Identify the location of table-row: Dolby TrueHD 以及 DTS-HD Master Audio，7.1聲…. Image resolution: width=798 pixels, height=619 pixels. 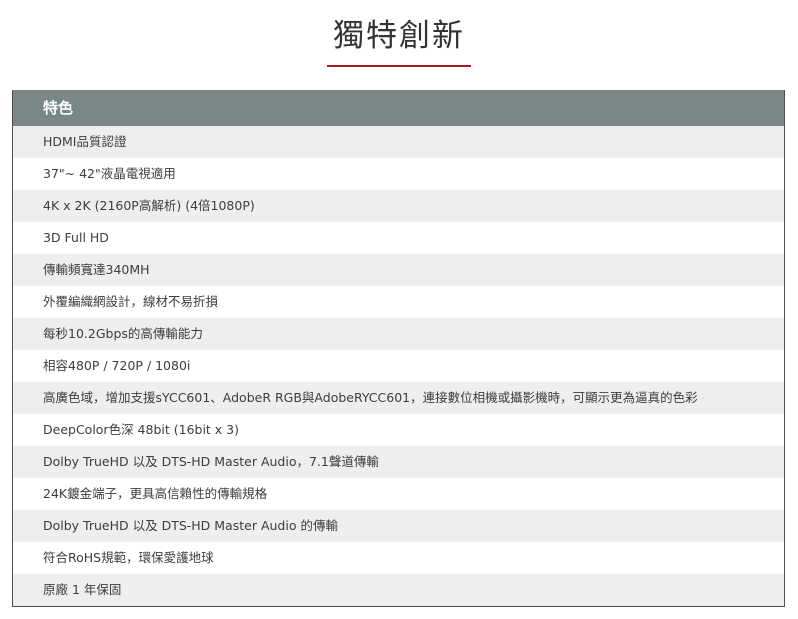
(398, 462).